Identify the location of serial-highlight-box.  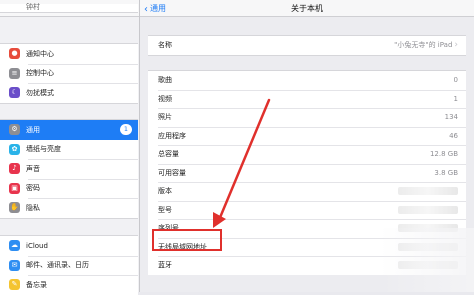
(187, 240).